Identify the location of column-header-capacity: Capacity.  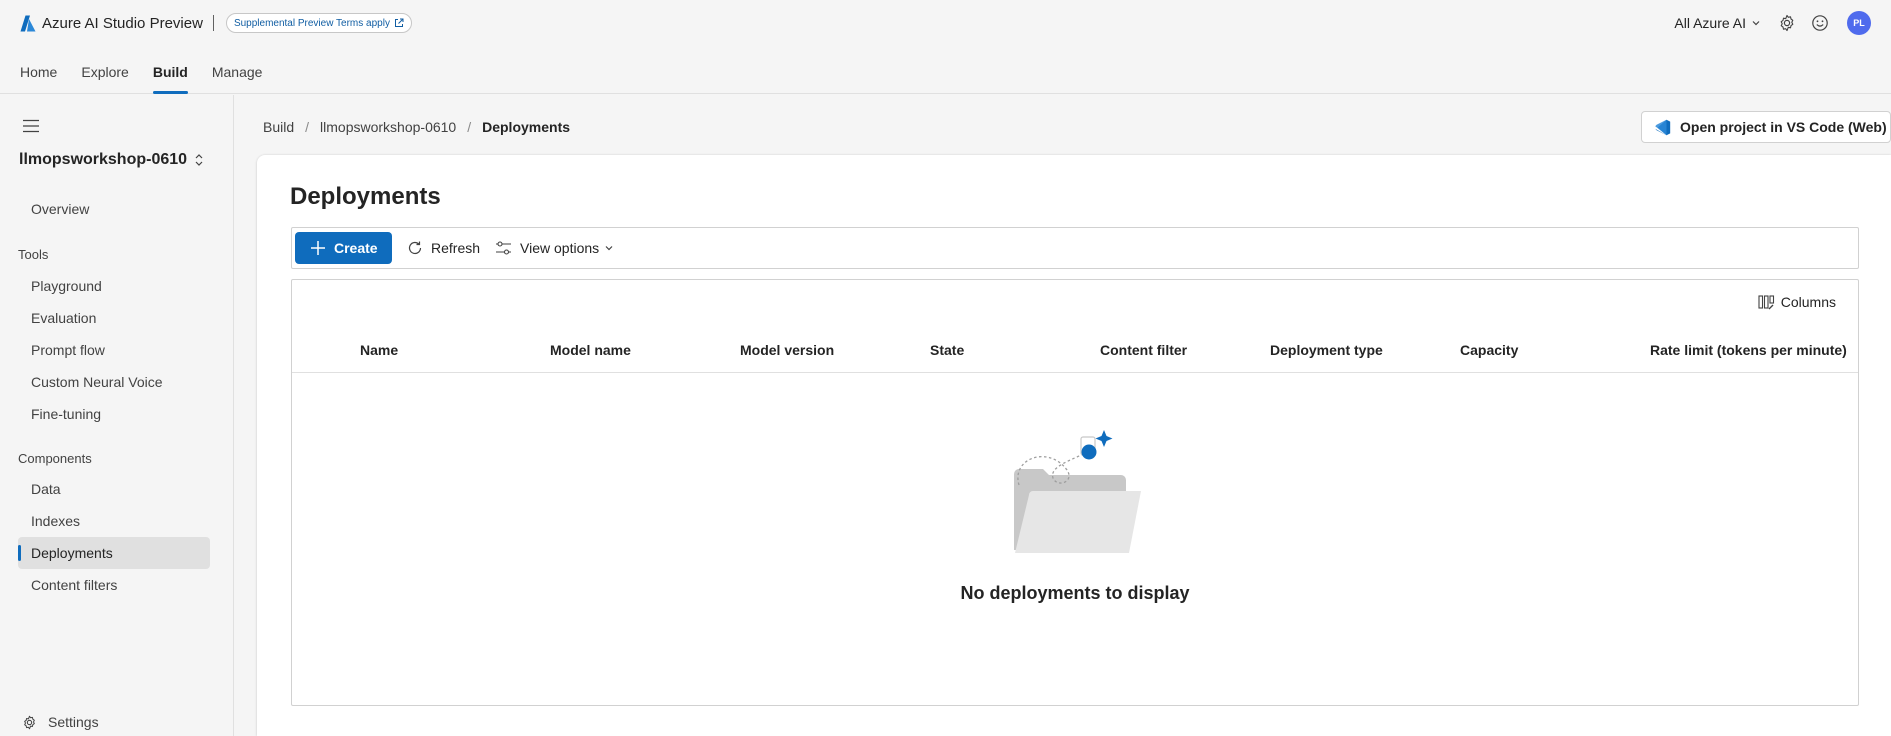
(1489, 350).